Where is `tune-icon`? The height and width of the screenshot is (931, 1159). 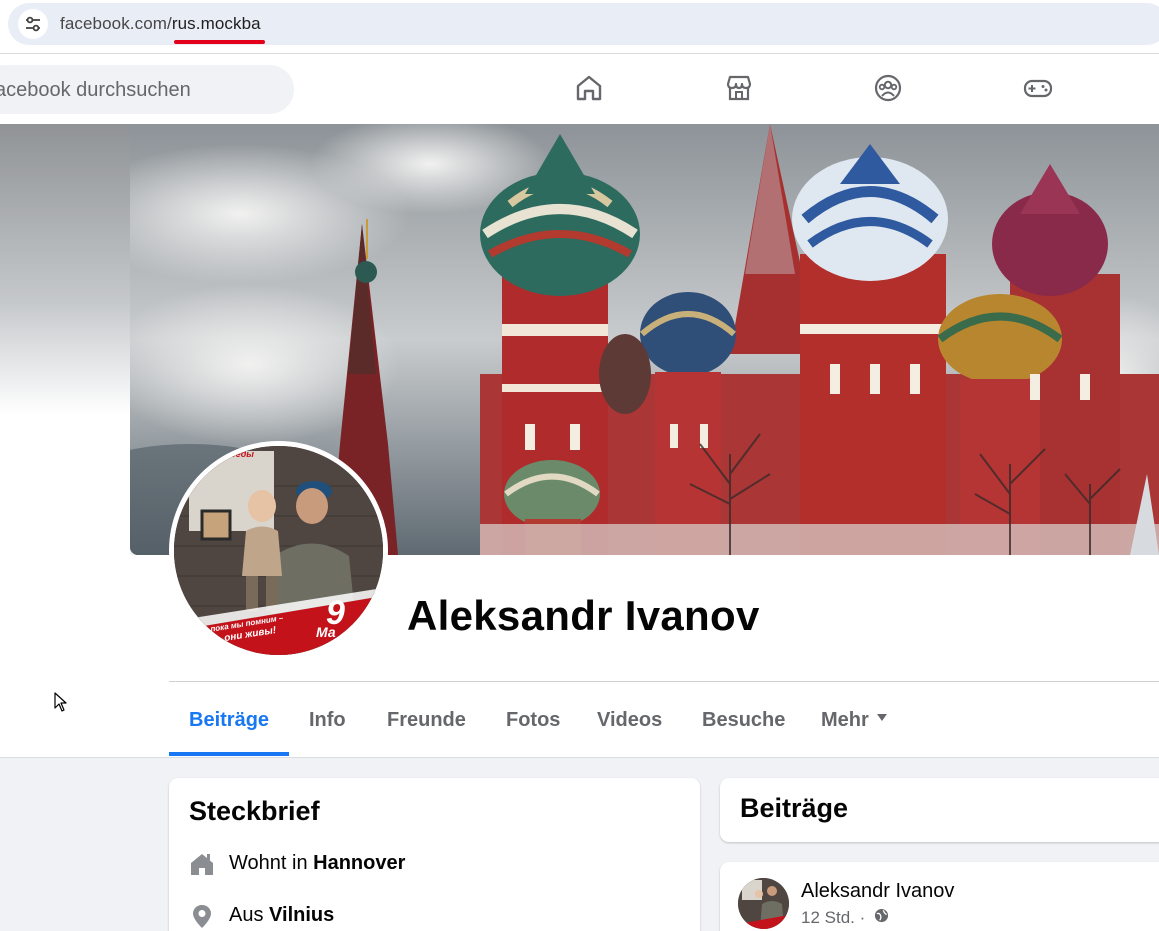 tune-icon is located at coordinates (33, 24).